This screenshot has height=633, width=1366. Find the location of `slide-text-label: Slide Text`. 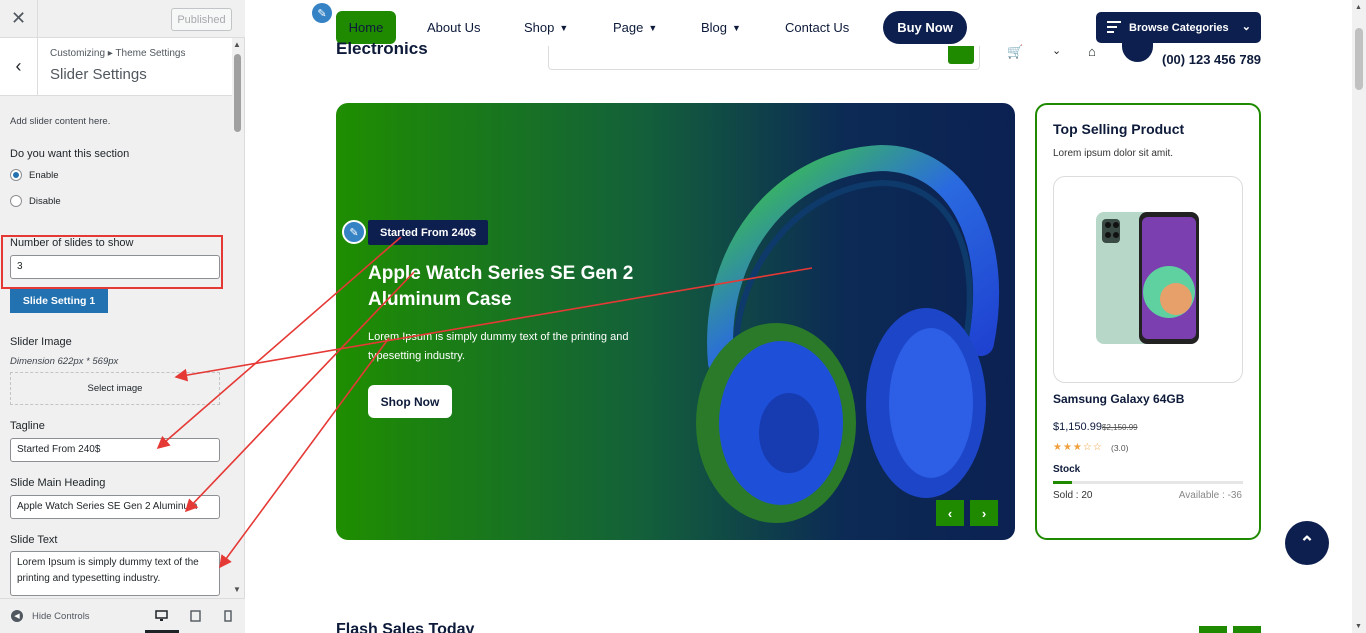

slide-text-label: Slide Text is located at coordinates (34, 540).